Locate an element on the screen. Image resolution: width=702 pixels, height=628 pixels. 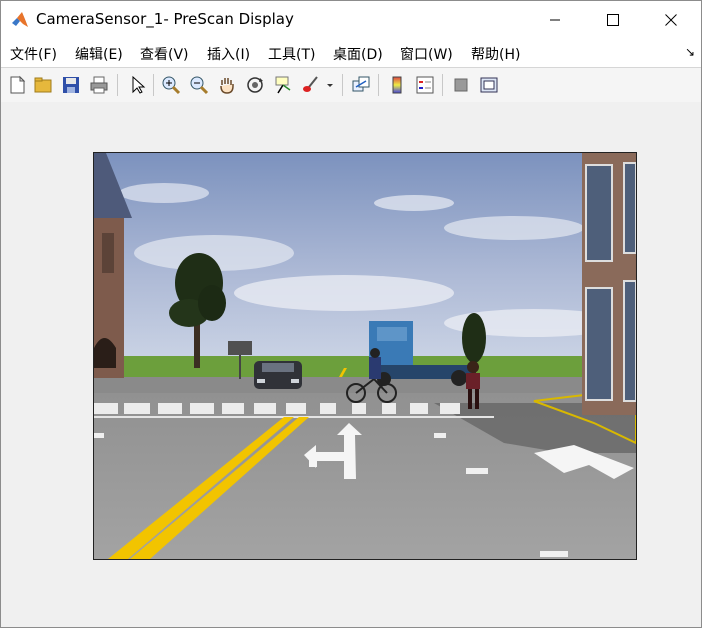
menu-insert: 插入(I) is located at coordinates (228, 54).